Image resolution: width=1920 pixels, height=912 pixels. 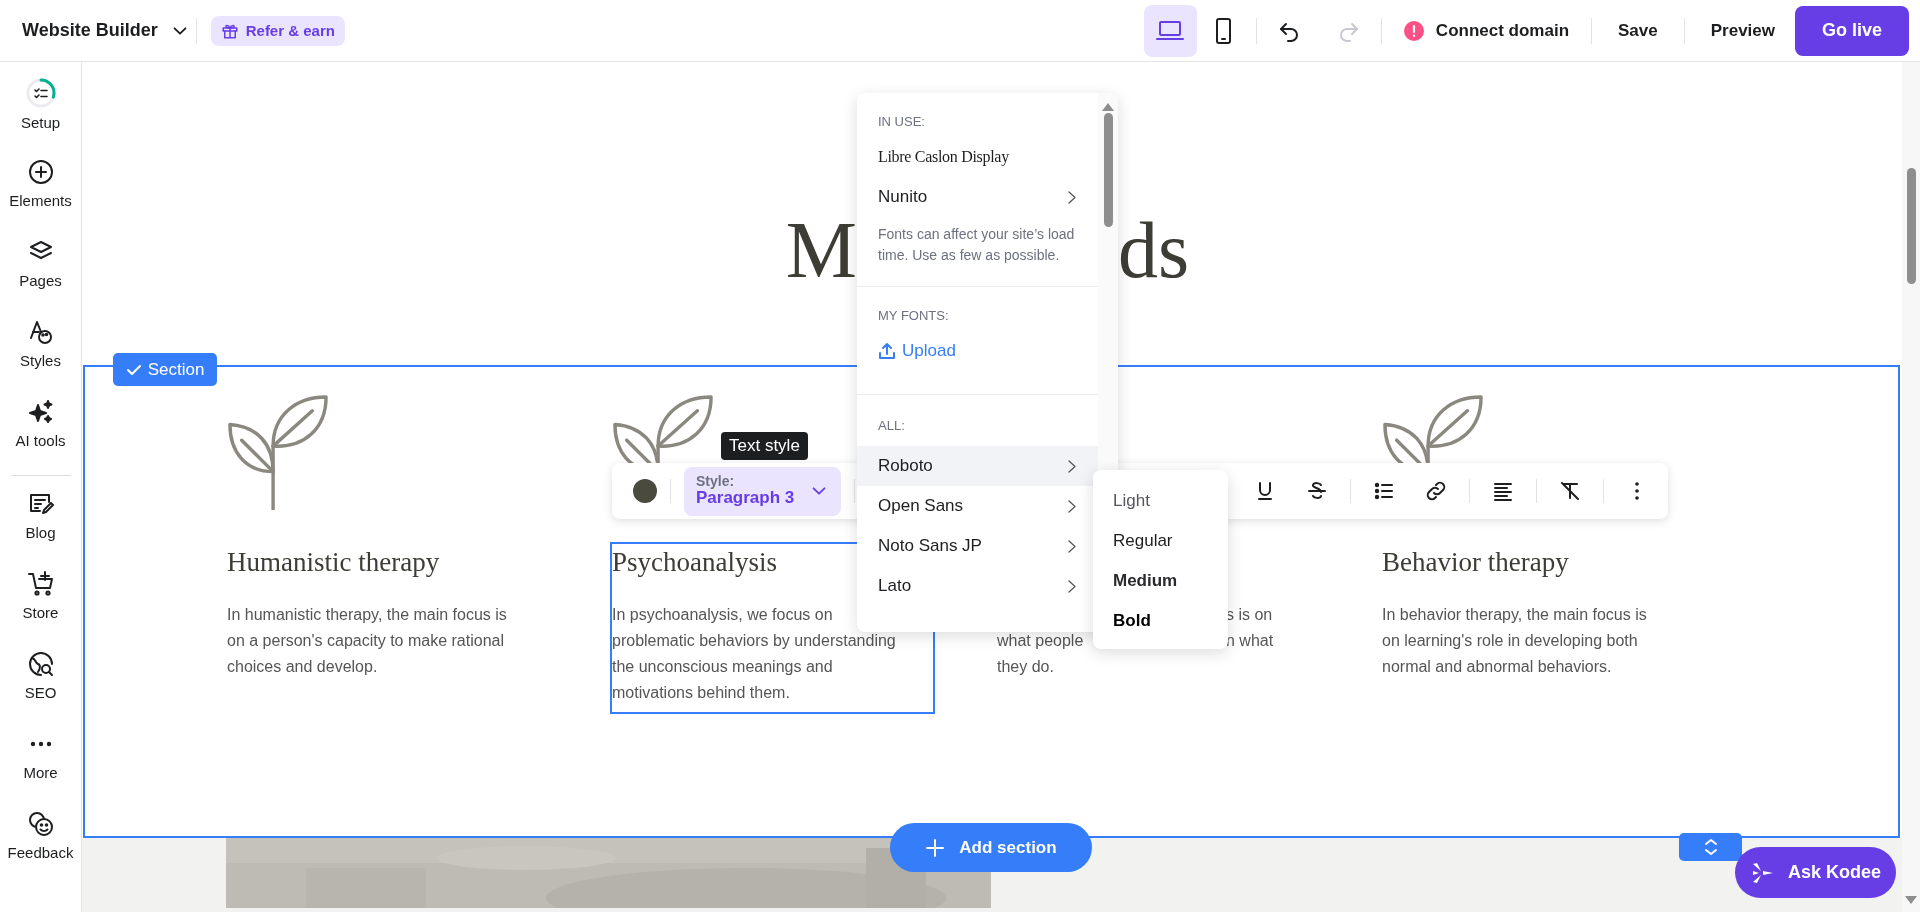 What do you see at coordinates (277, 30) in the screenshot?
I see `refer-button: Refer & earn` at bounding box center [277, 30].